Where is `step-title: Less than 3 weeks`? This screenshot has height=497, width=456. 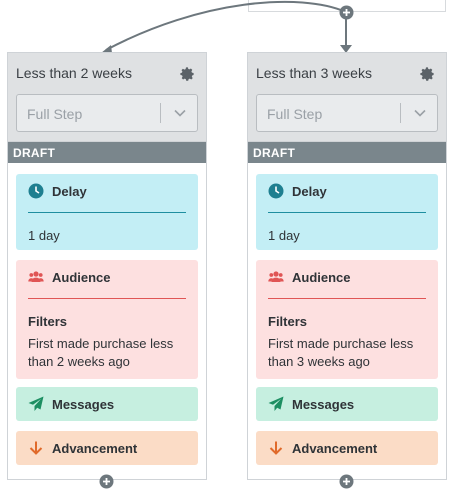 step-title: Less than 3 weeks is located at coordinates (314, 73).